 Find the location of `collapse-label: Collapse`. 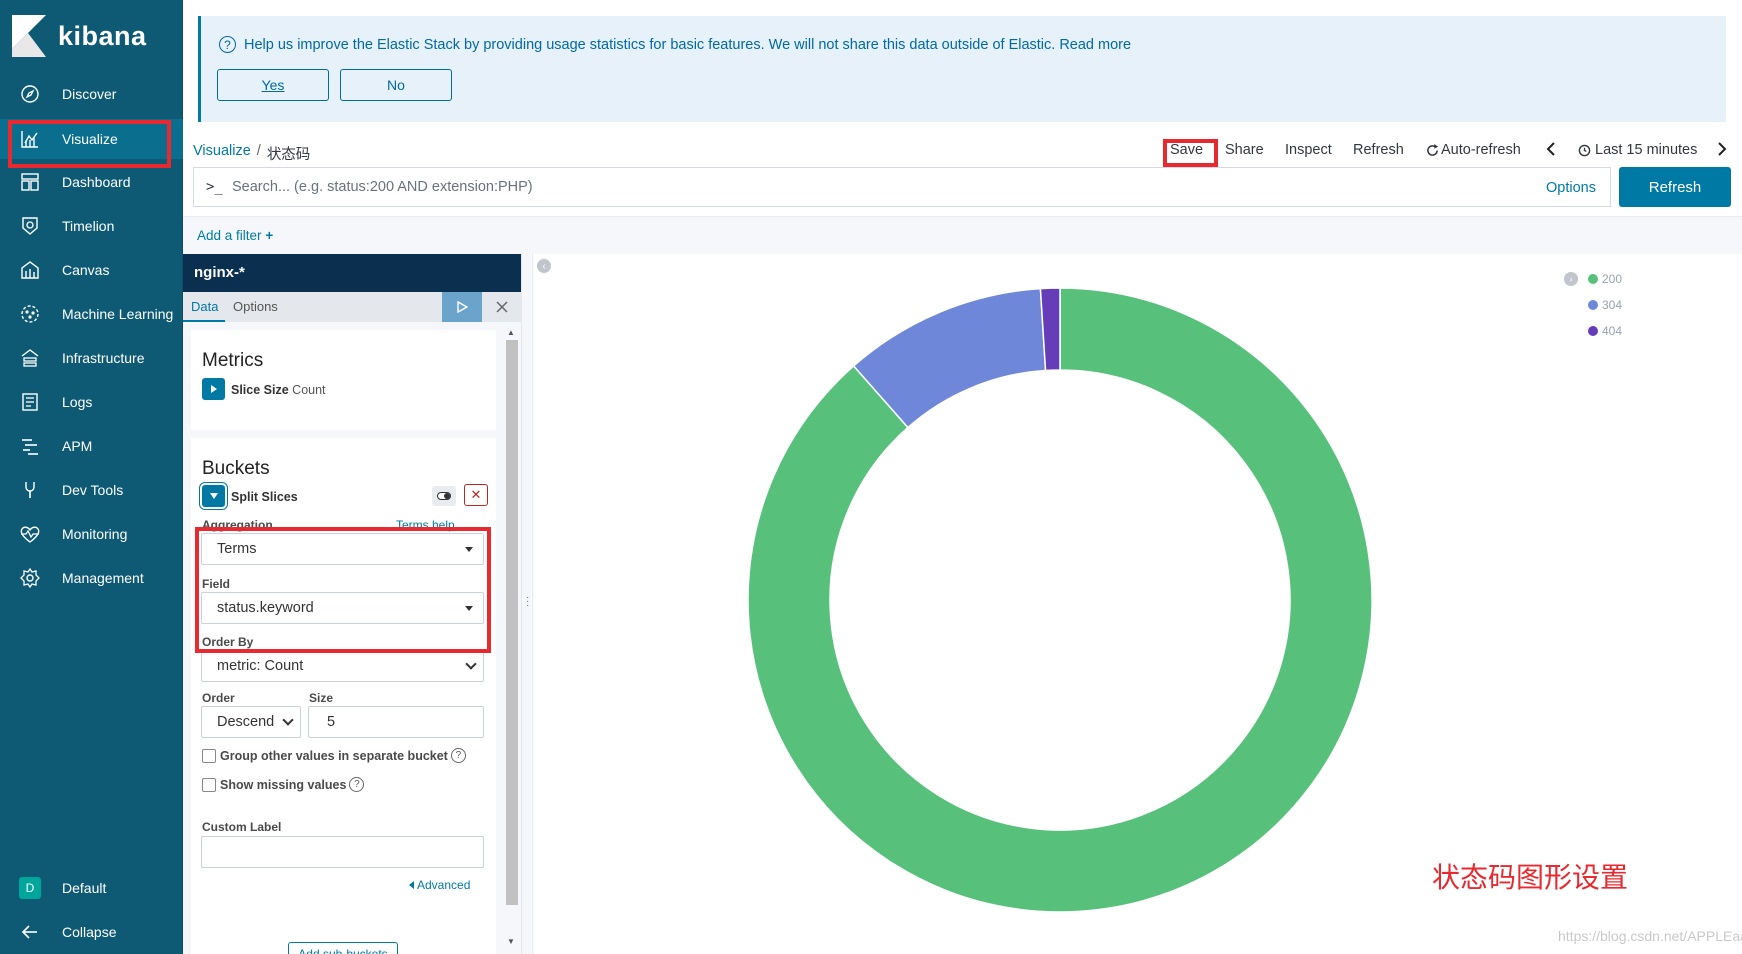

collapse-label: Collapse is located at coordinates (89, 932).